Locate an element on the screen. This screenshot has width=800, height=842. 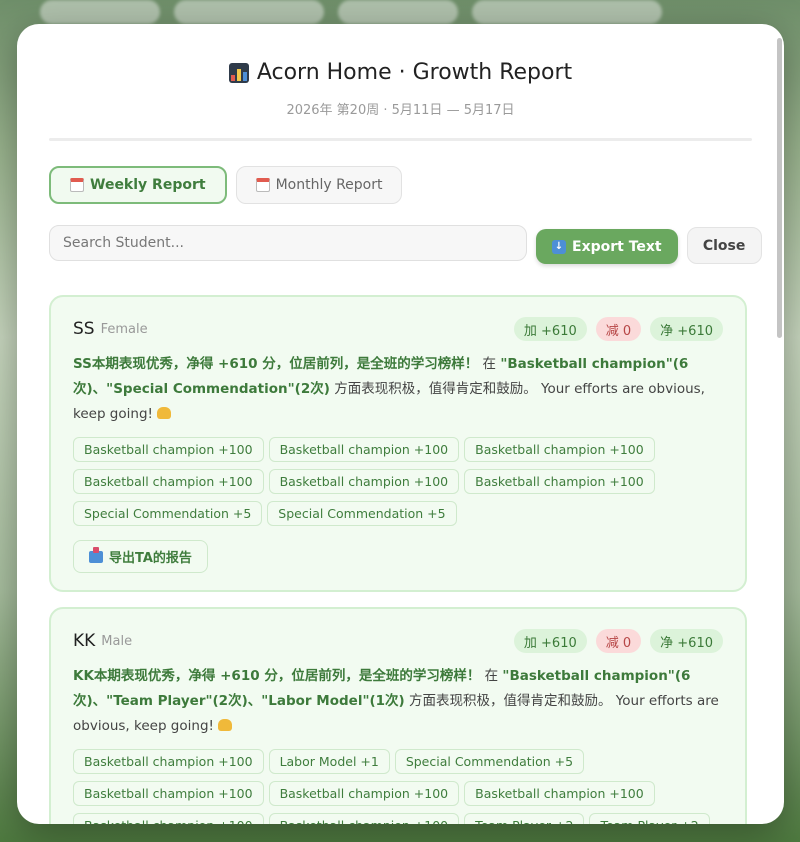
export-text-button: ↓ Export Text is located at coordinates (607, 246).